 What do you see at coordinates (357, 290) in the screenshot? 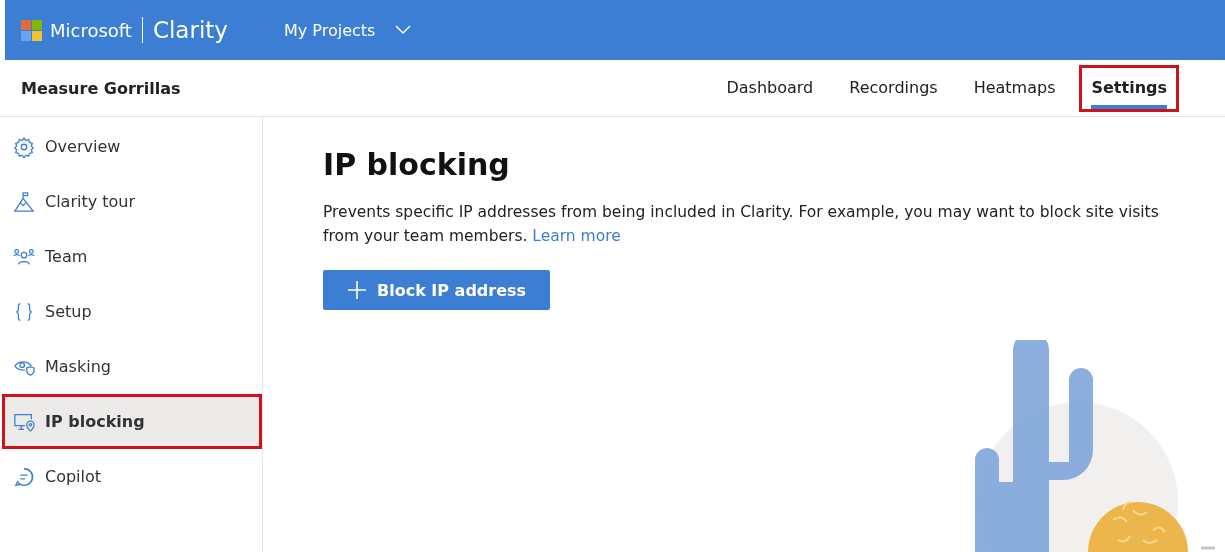
I see `plus-icon` at bounding box center [357, 290].